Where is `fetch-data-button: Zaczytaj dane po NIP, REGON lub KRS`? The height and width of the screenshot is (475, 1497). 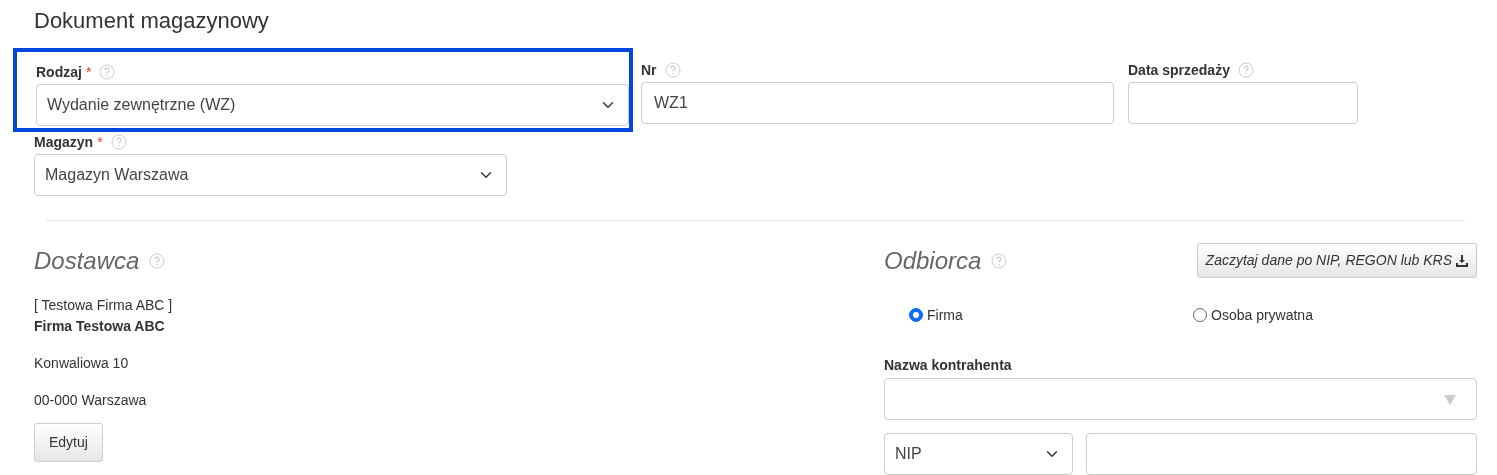
fetch-data-button: Zaczytaj dane po NIP, REGON lub KRS is located at coordinates (1336, 261).